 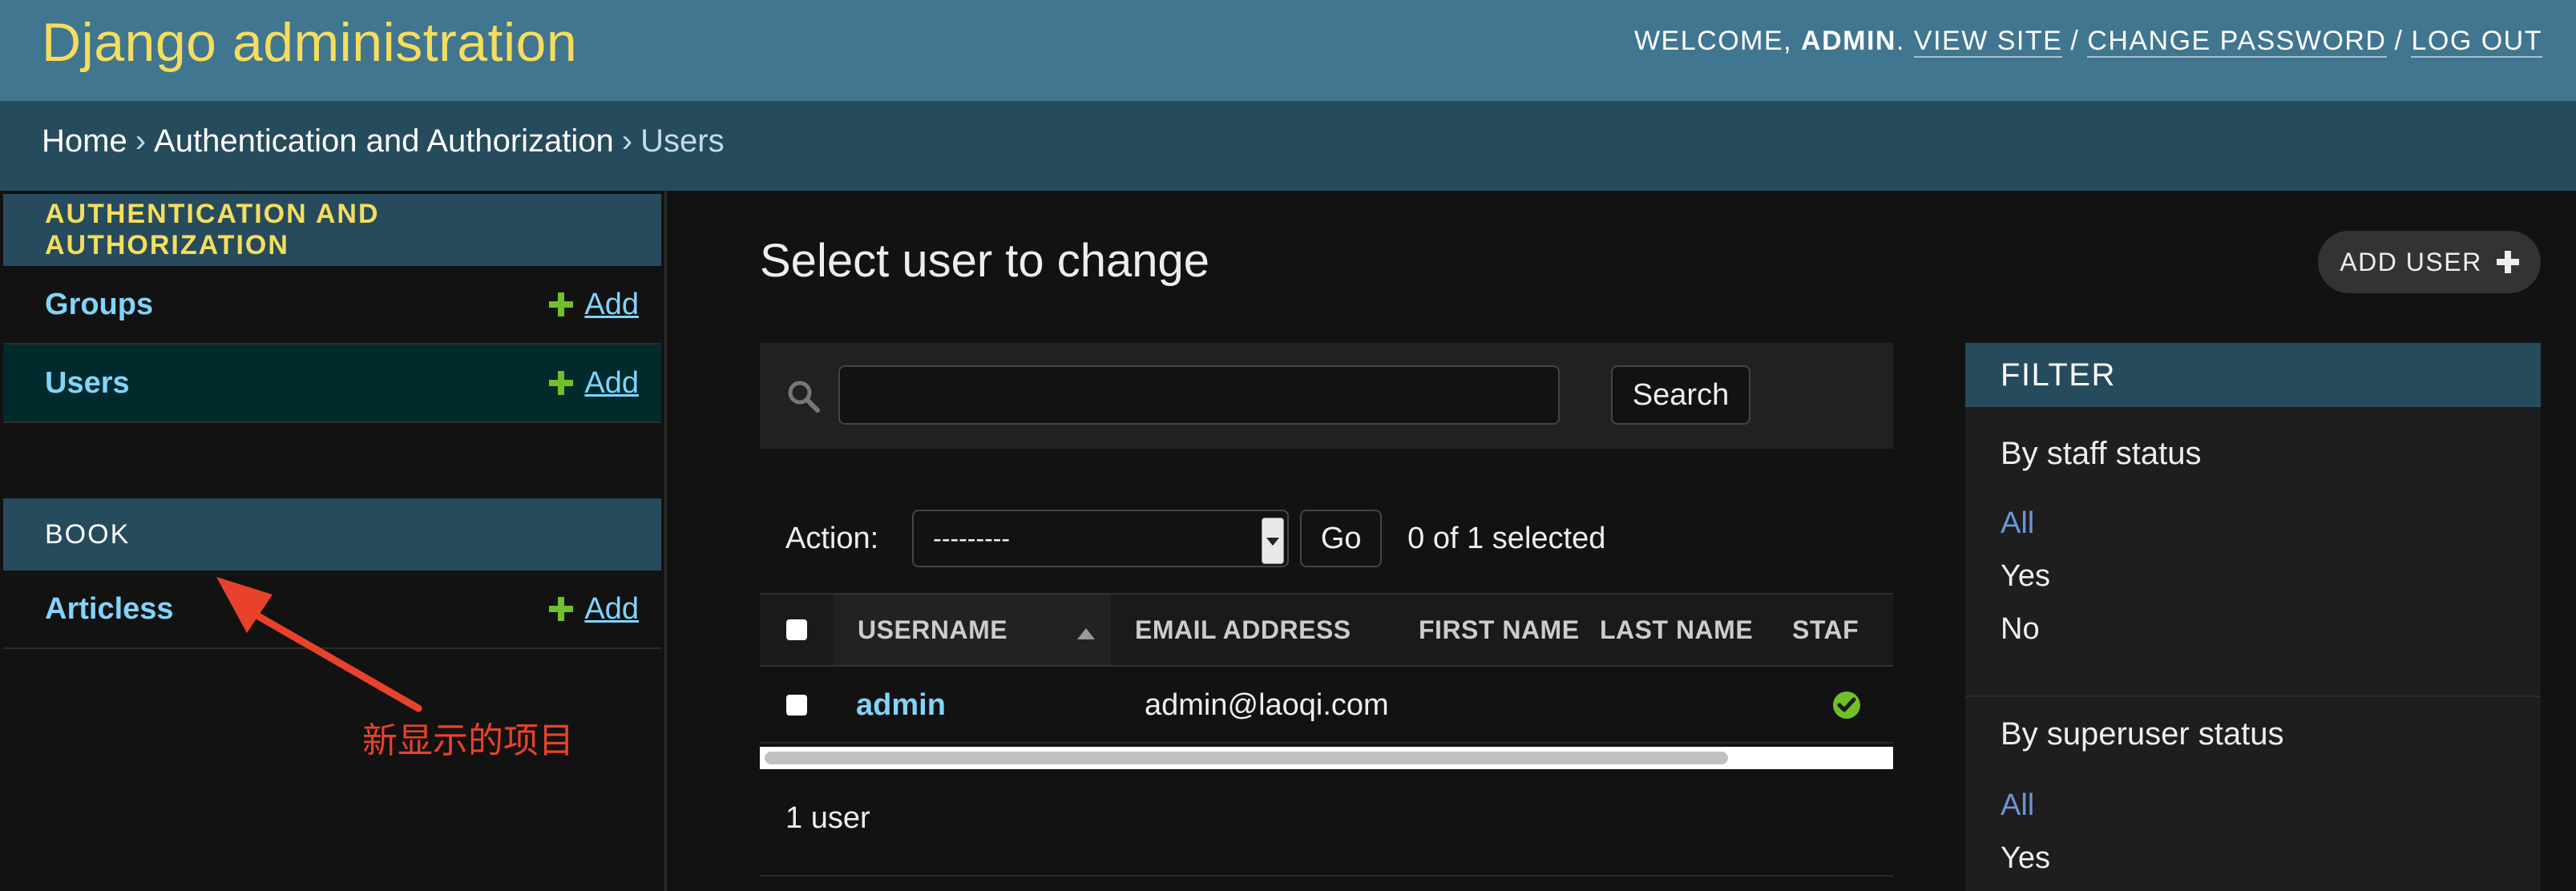 I want to click on column-header-email: EMAIL ADDRESS, so click(x=1253, y=630).